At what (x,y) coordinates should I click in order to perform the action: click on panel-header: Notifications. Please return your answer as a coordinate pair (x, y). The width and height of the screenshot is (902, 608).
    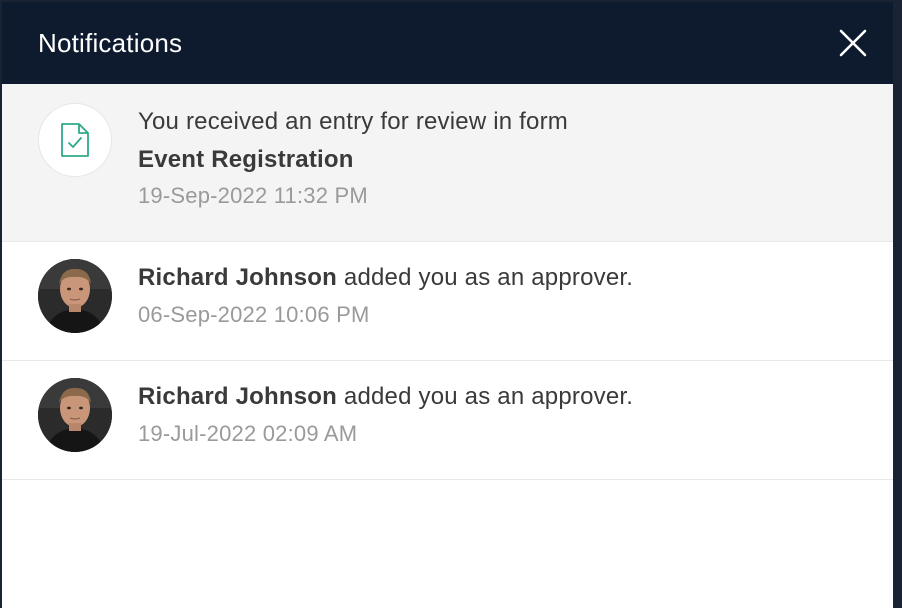
    Looking at the image, I should click on (447, 43).